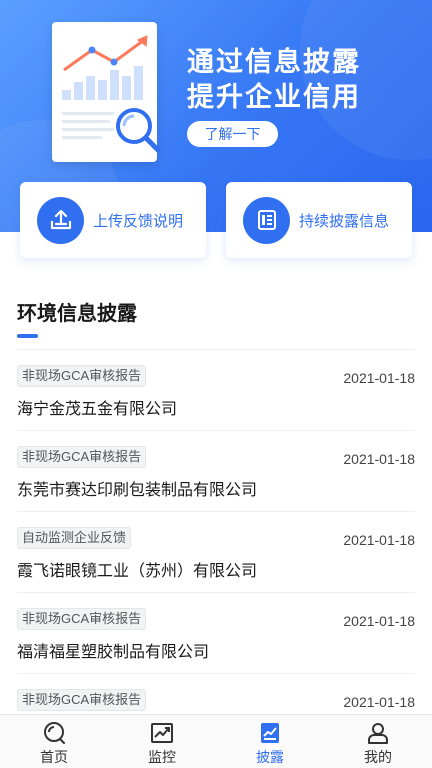 This screenshot has height=768, width=432. I want to click on tab-disclosure: 披露, so click(270, 741).